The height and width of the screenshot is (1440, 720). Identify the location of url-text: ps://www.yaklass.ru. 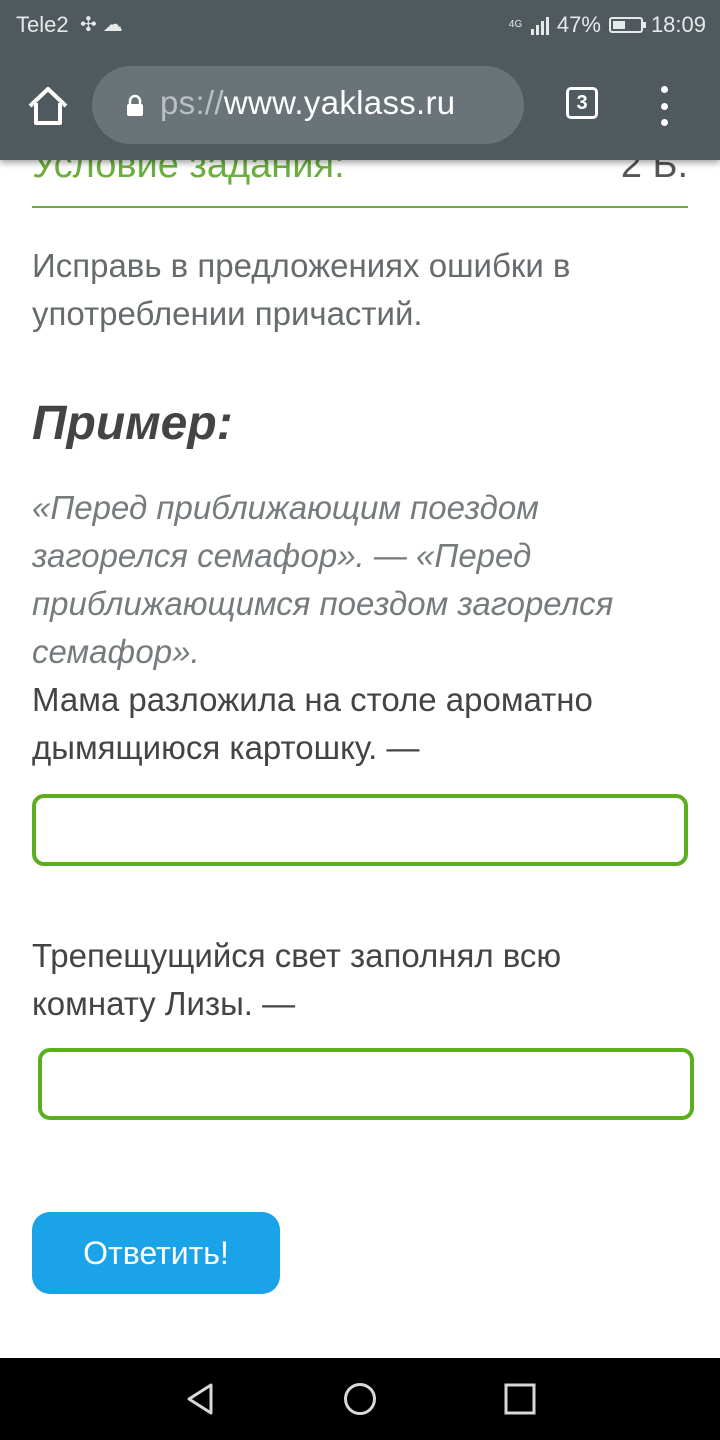
(307, 103).